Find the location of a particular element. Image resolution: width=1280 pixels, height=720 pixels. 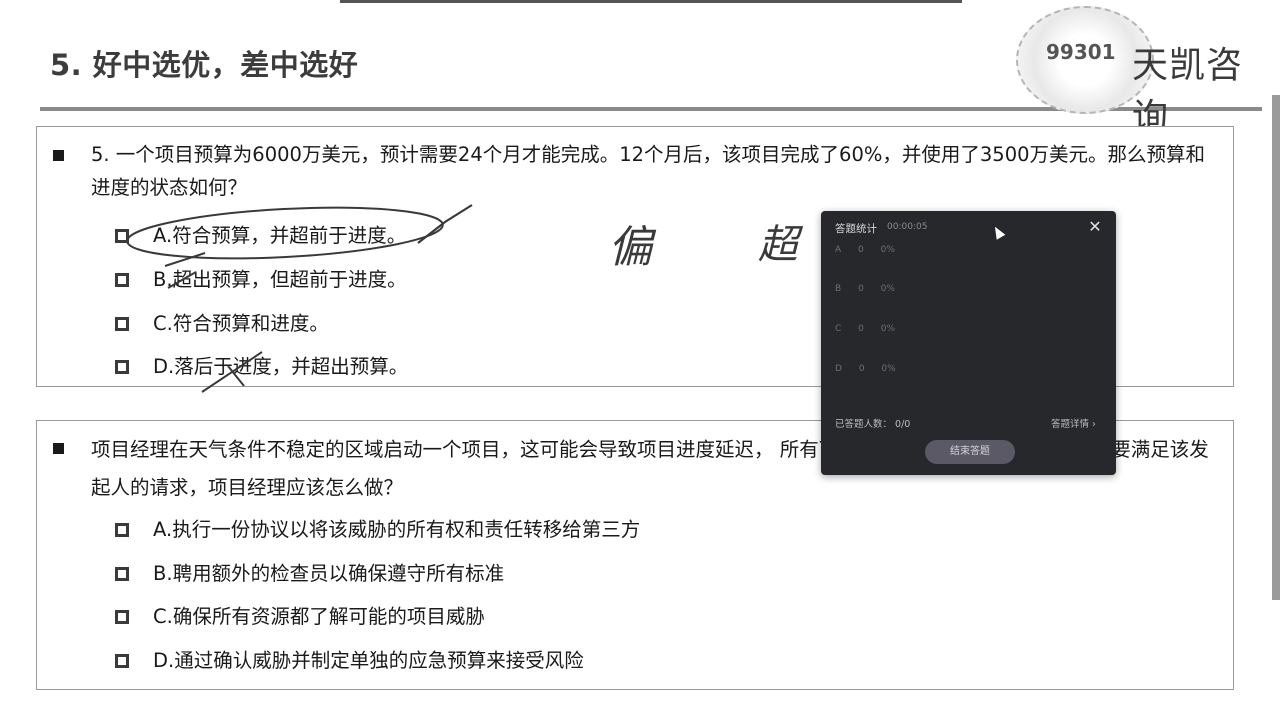

row-label: C is located at coordinates (838, 329).